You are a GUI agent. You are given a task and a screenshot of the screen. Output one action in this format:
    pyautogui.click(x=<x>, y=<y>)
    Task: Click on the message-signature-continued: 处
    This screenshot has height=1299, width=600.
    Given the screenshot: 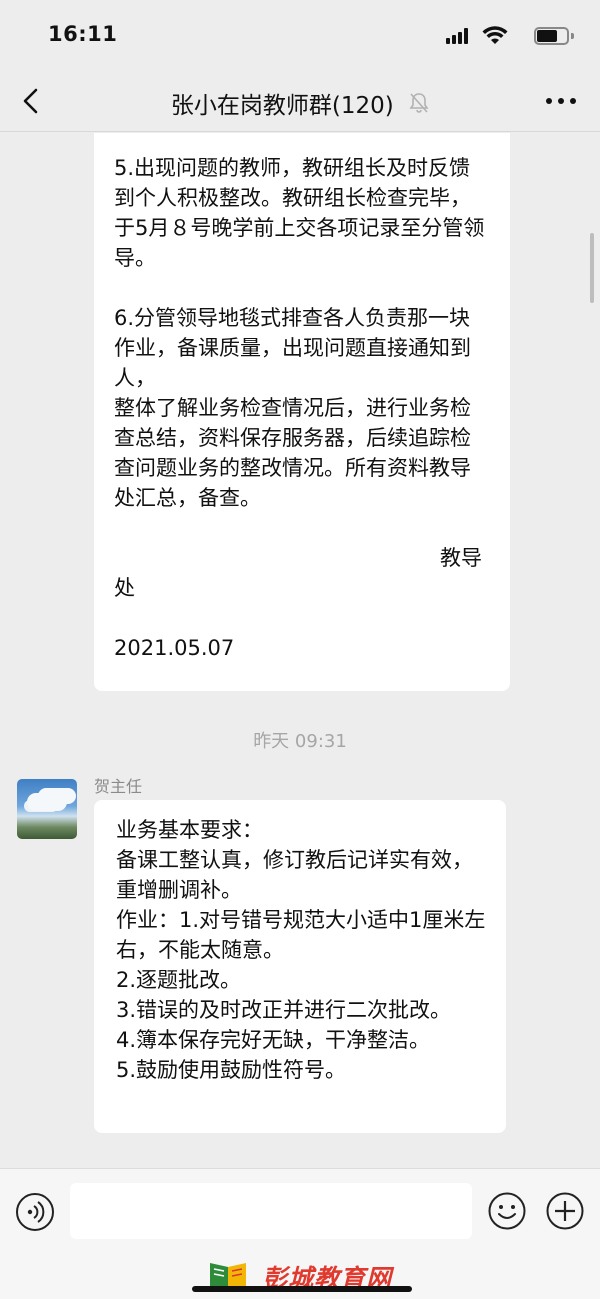 What is the action you would take?
    pyautogui.click(x=124, y=588)
    